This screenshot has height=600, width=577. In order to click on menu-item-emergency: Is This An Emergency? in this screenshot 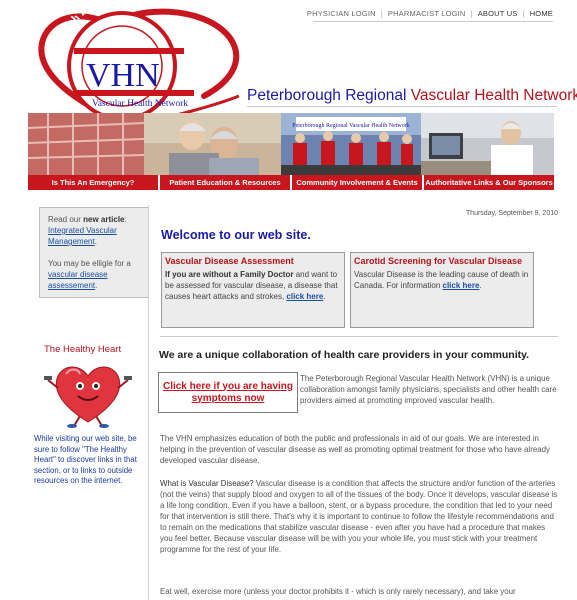, I will do `click(94, 182)`.